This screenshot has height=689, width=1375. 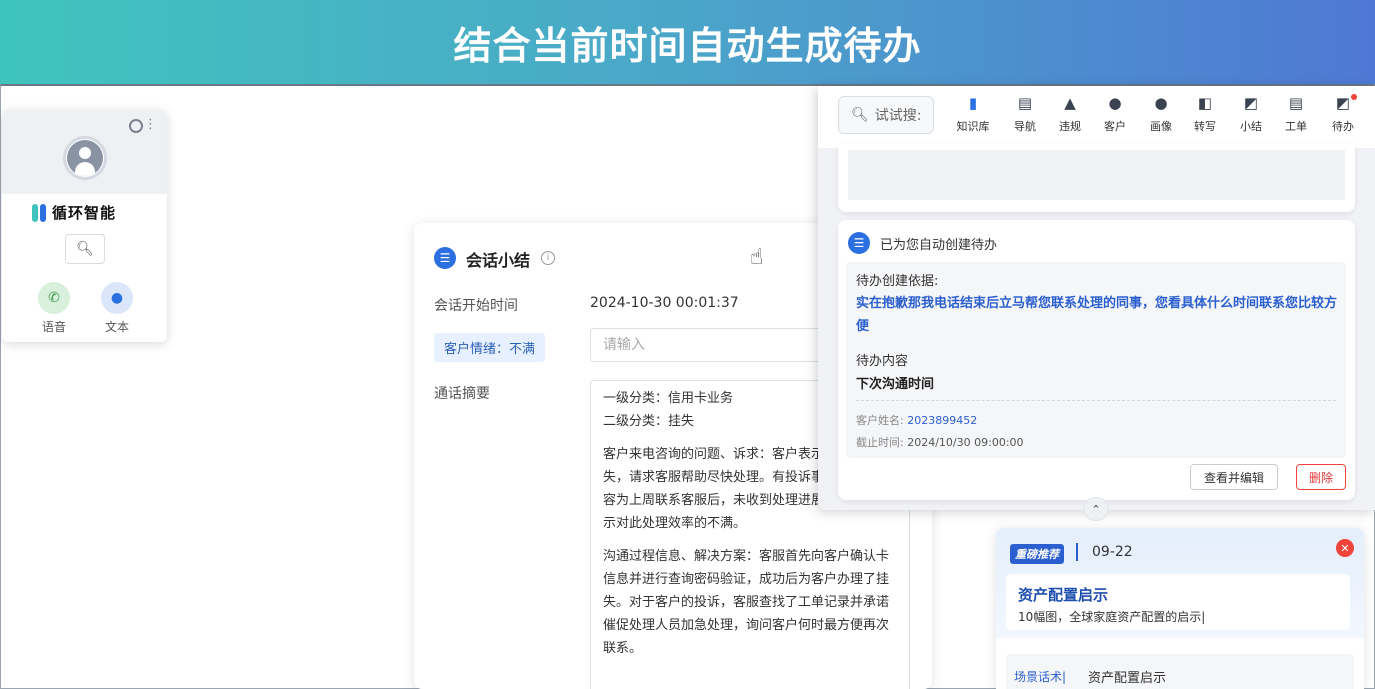 I want to click on brand-name: 循环智能, so click(x=84, y=213).